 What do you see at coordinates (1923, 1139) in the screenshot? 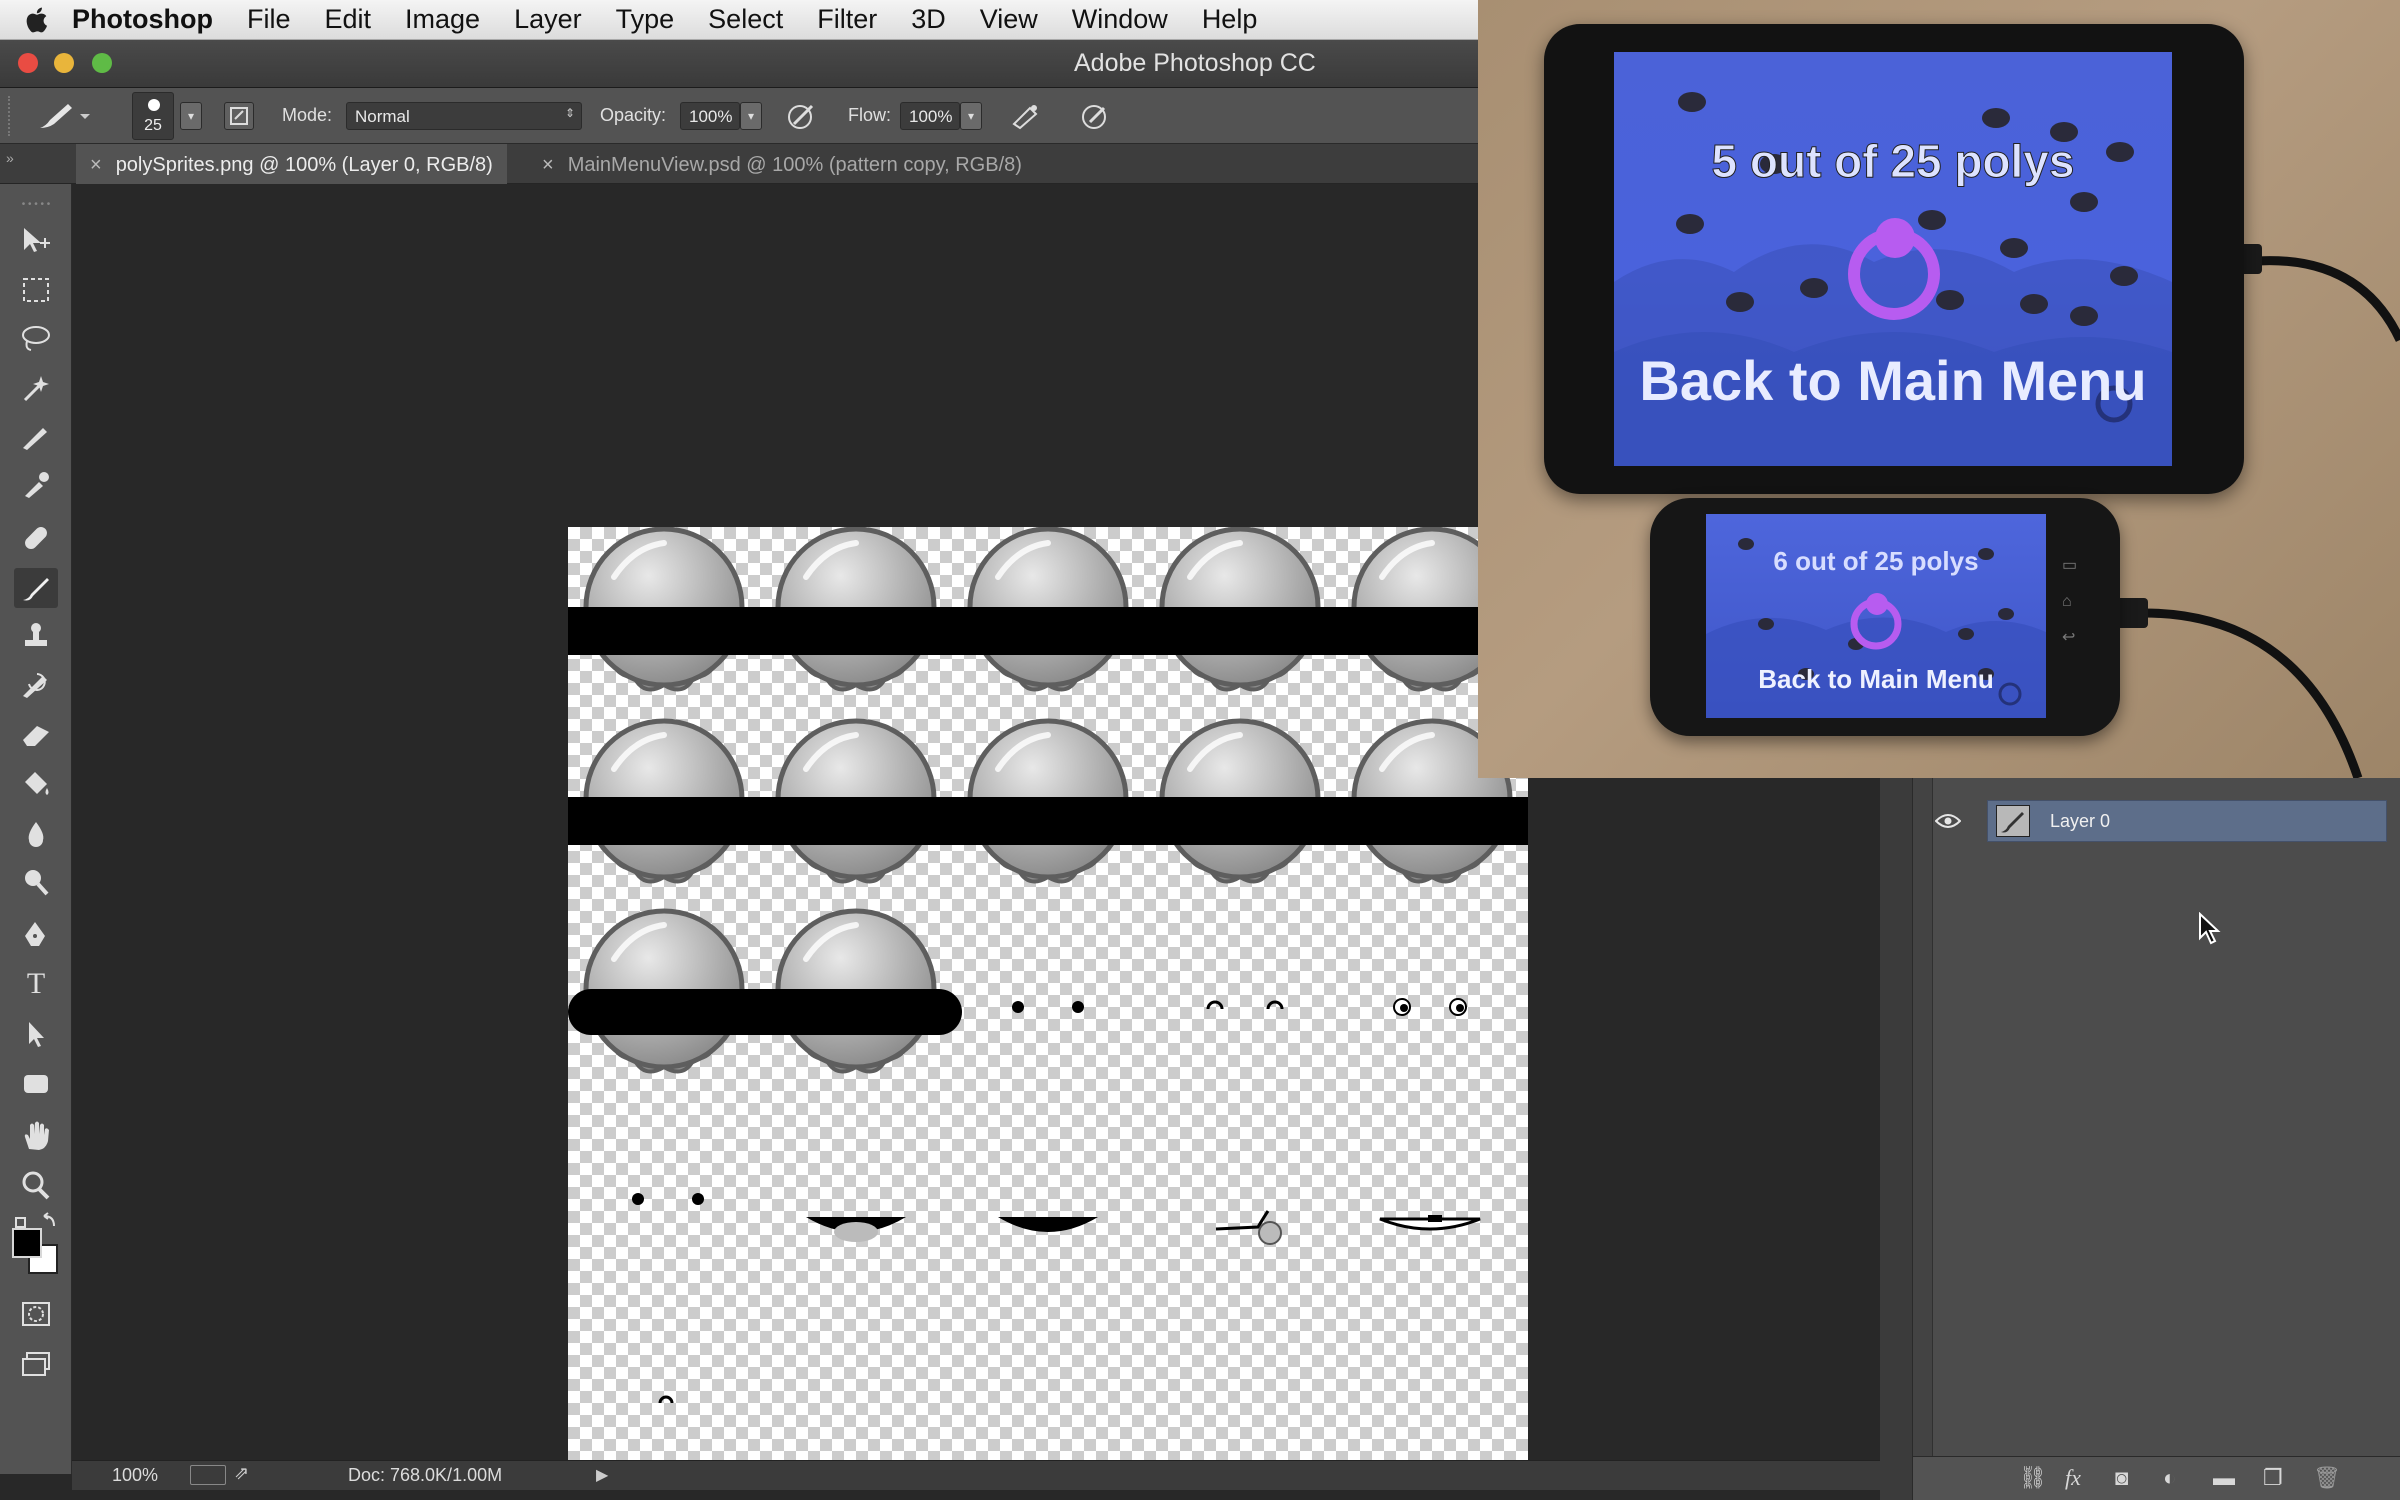
I see `layers-panel-edge` at bounding box center [1923, 1139].